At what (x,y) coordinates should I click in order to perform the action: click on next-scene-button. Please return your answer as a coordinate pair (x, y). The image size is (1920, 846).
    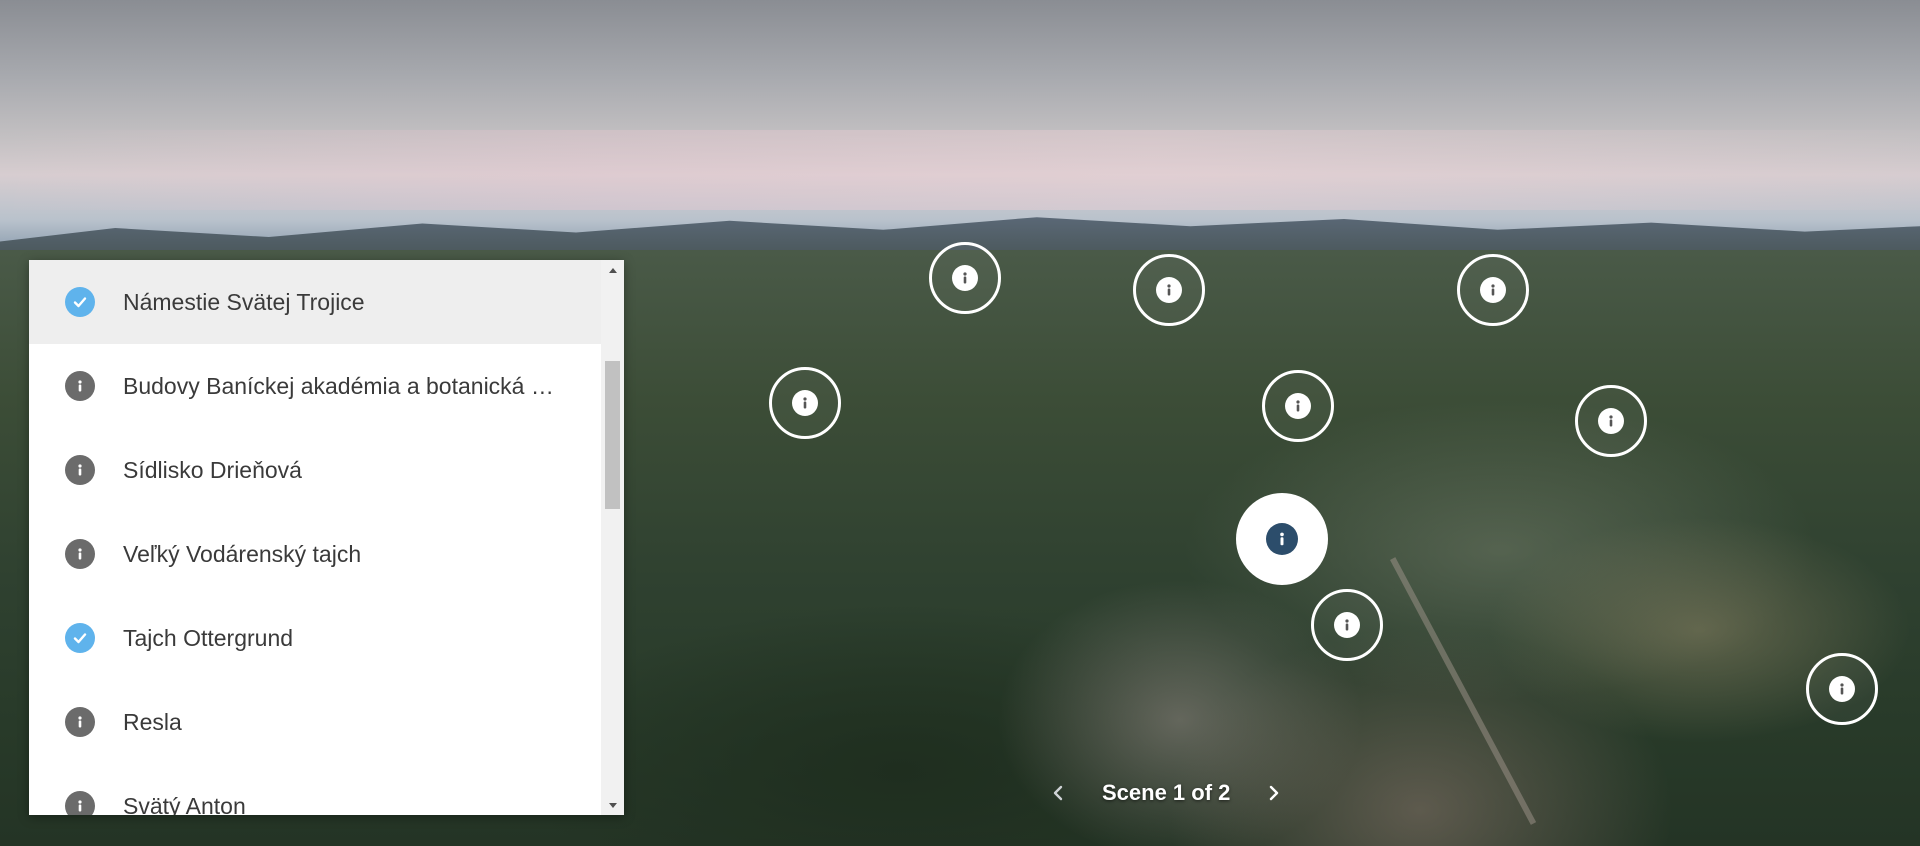
    Looking at the image, I should click on (1274, 793).